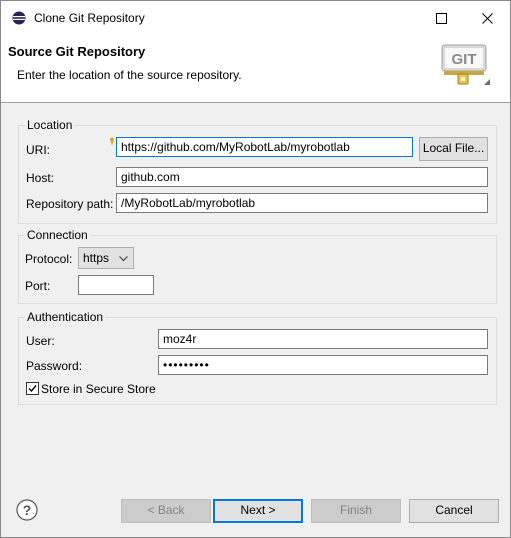 This screenshot has height=538, width=511. I want to click on git-logo-icon: GIT, so click(465, 64).